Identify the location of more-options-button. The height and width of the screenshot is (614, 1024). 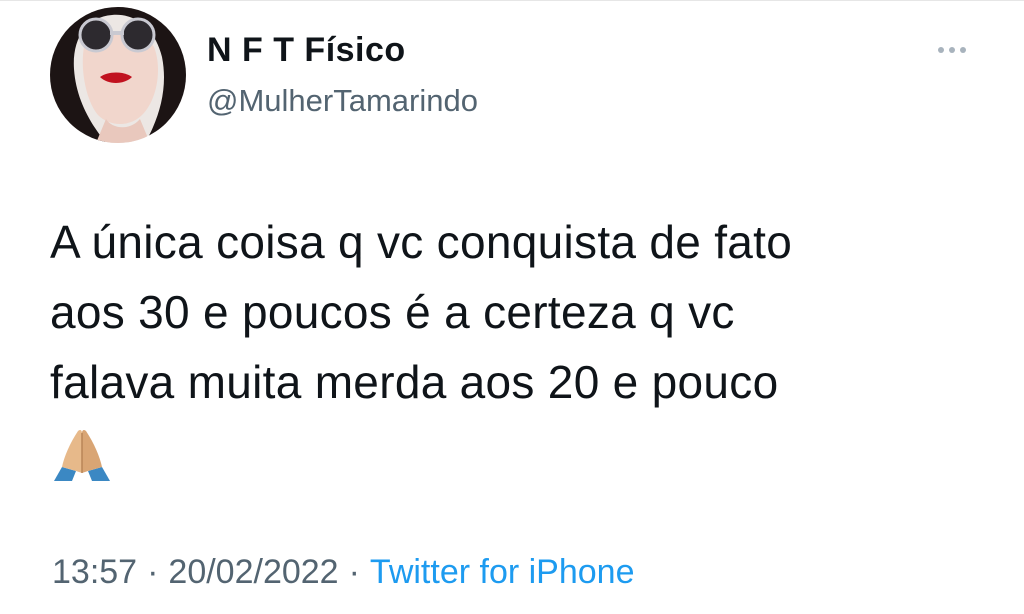
(952, 50).